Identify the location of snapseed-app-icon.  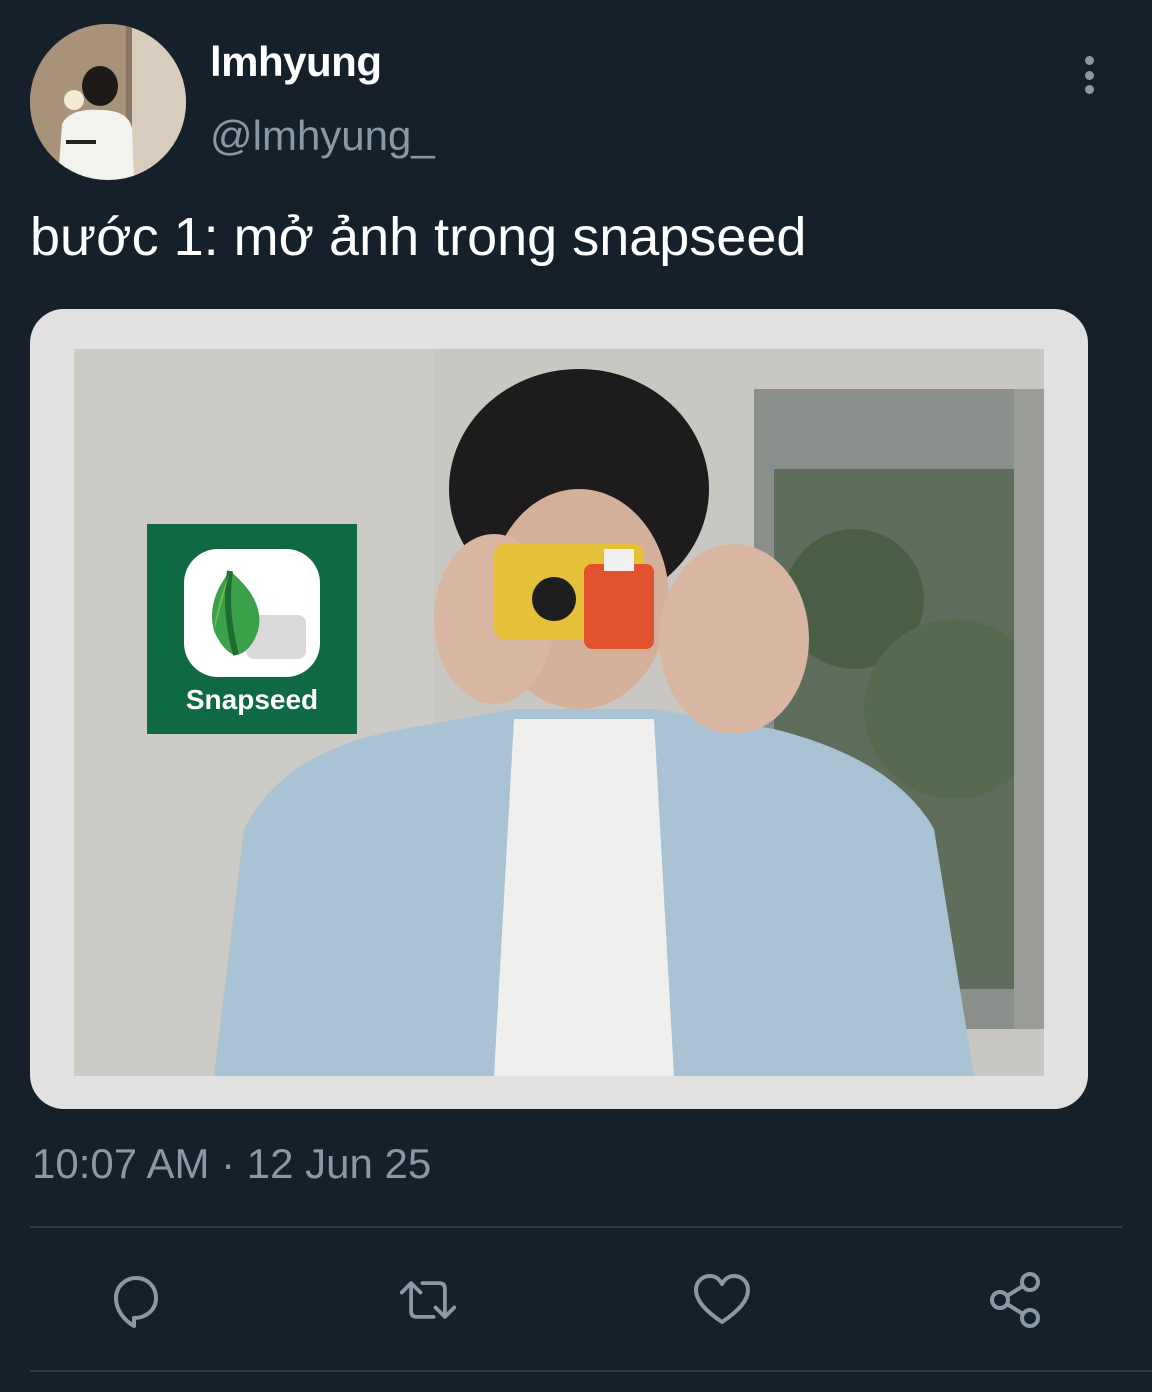
(252, 613).